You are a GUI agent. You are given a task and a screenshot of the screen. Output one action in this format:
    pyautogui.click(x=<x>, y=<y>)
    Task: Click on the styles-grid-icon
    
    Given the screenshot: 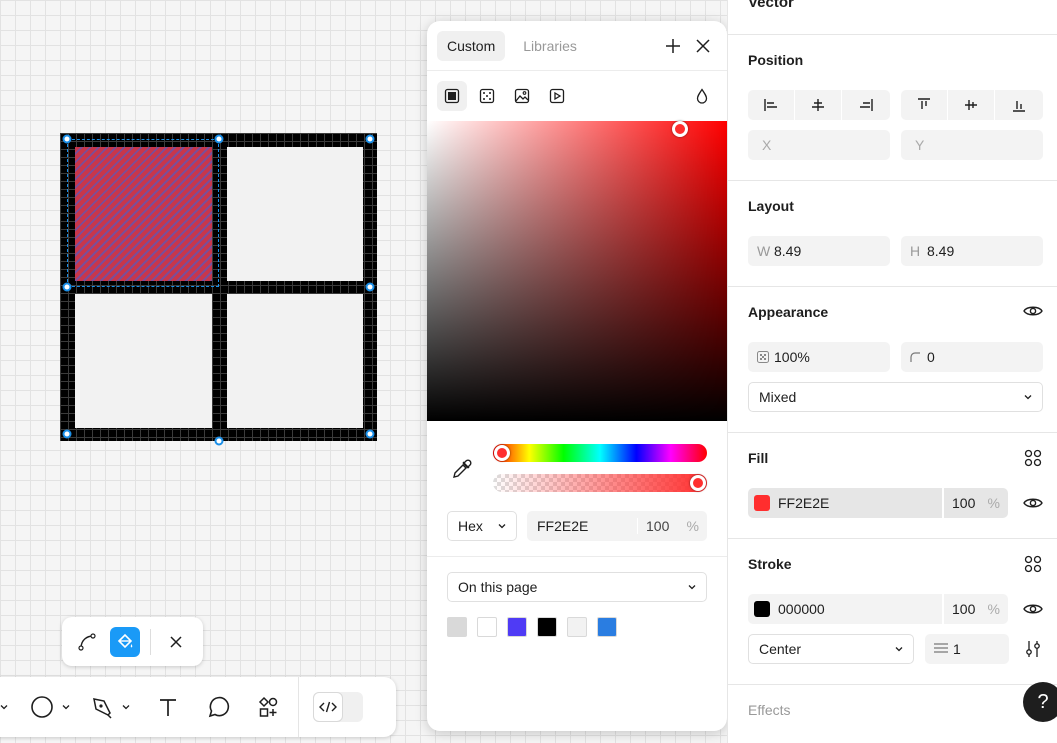 What is the action you would take?
    pyautogui.click(x=1033, y=564)
    